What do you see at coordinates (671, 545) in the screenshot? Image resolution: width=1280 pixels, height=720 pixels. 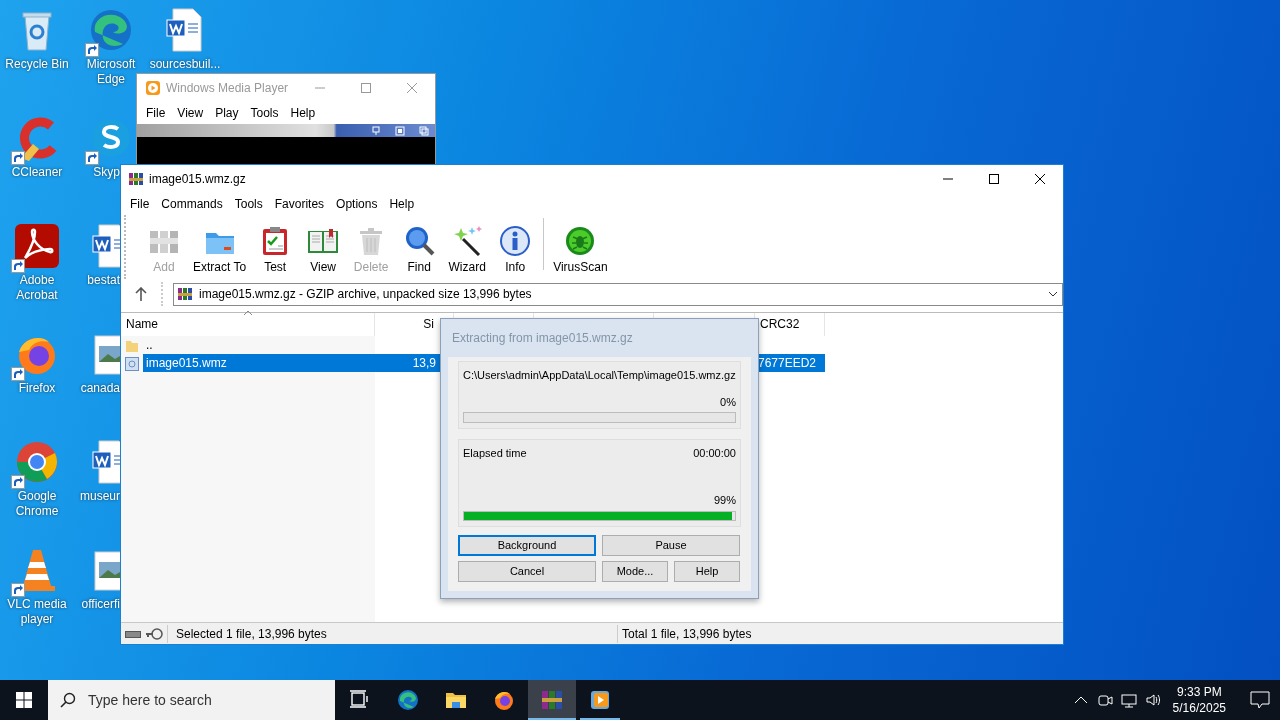 I see `dialog-button: Pause` at bounding box center [671, 545].